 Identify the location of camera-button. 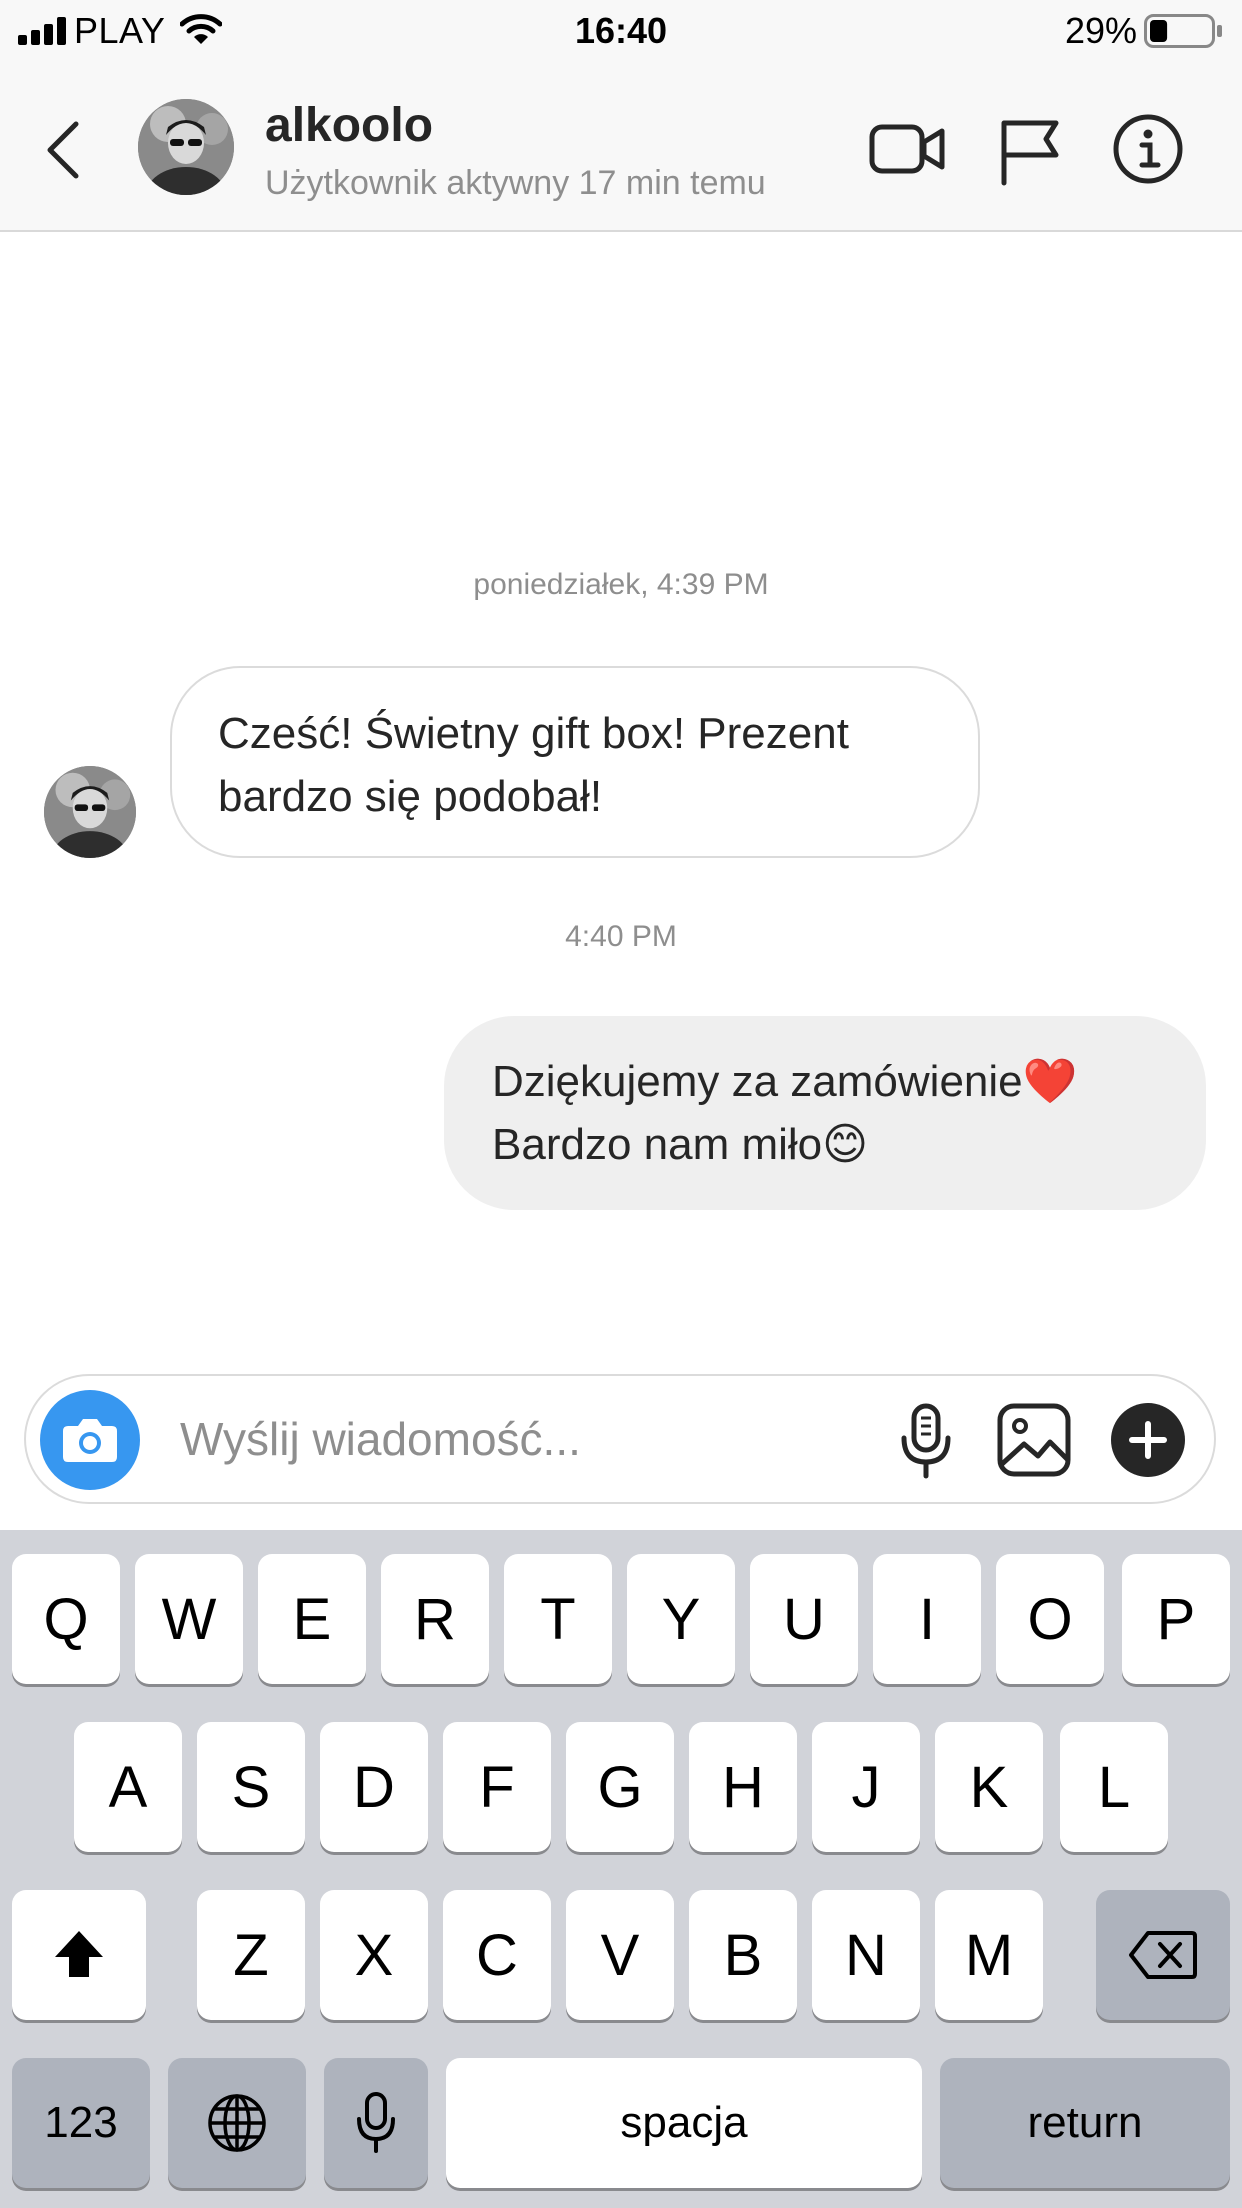
(90, 1440).